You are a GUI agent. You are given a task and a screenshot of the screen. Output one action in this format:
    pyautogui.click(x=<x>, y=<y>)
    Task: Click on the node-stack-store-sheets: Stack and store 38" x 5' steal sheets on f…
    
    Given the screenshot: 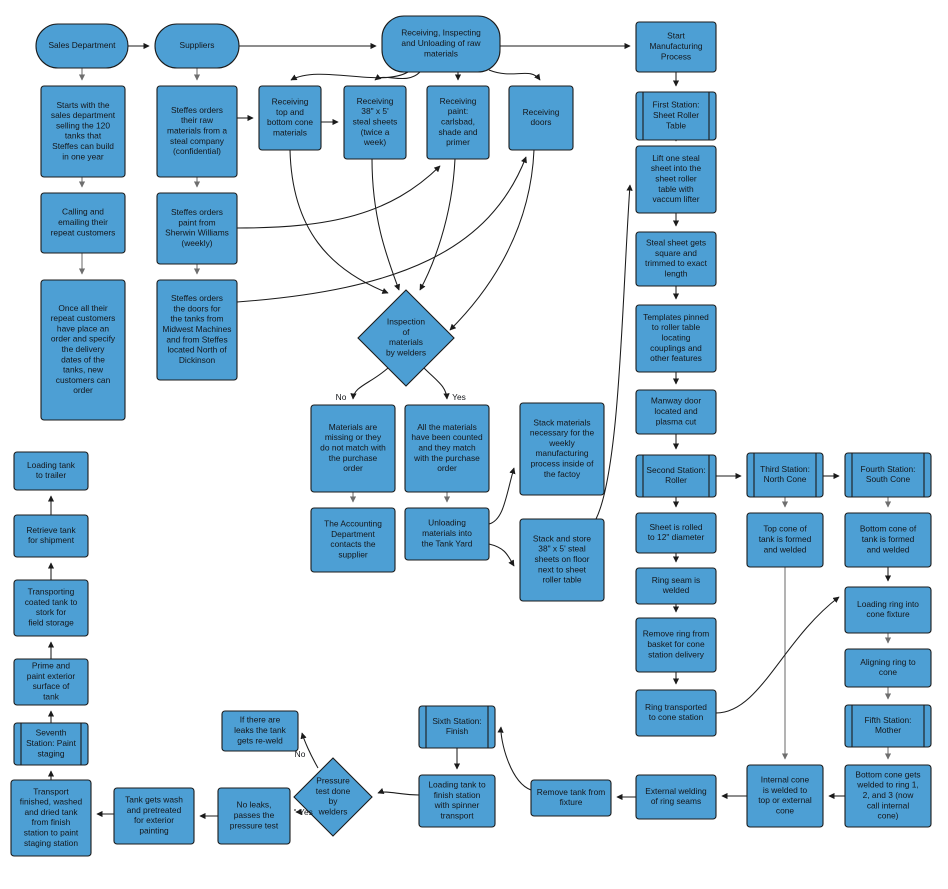 What is the action you would take?
    pyautogui.click(x=562, y=560)
    